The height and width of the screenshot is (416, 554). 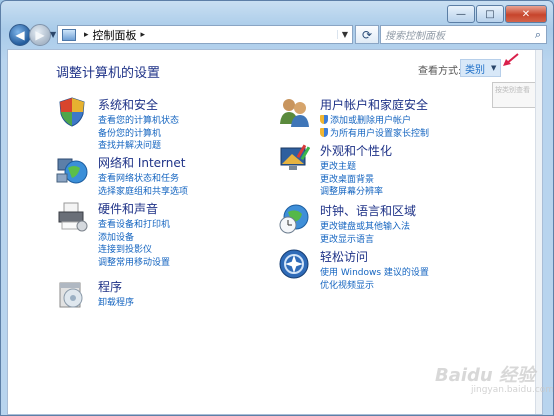 What do you see at coordinates (134, 208) in the screenshot?
I see `category-title: 硬件和声音` at bounding box center [134, 208].